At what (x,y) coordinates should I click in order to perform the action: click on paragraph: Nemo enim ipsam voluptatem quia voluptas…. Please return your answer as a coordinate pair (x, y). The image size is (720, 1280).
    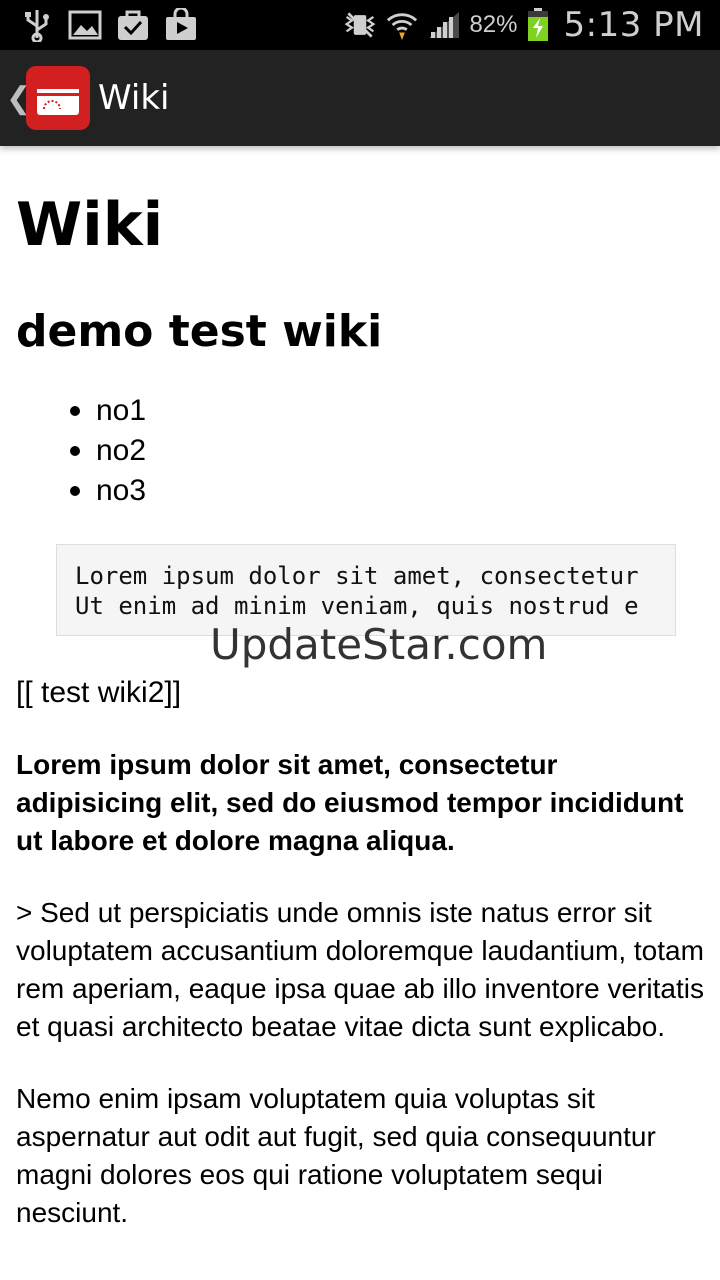
    Looking at the image, I should click on (336, 1155).